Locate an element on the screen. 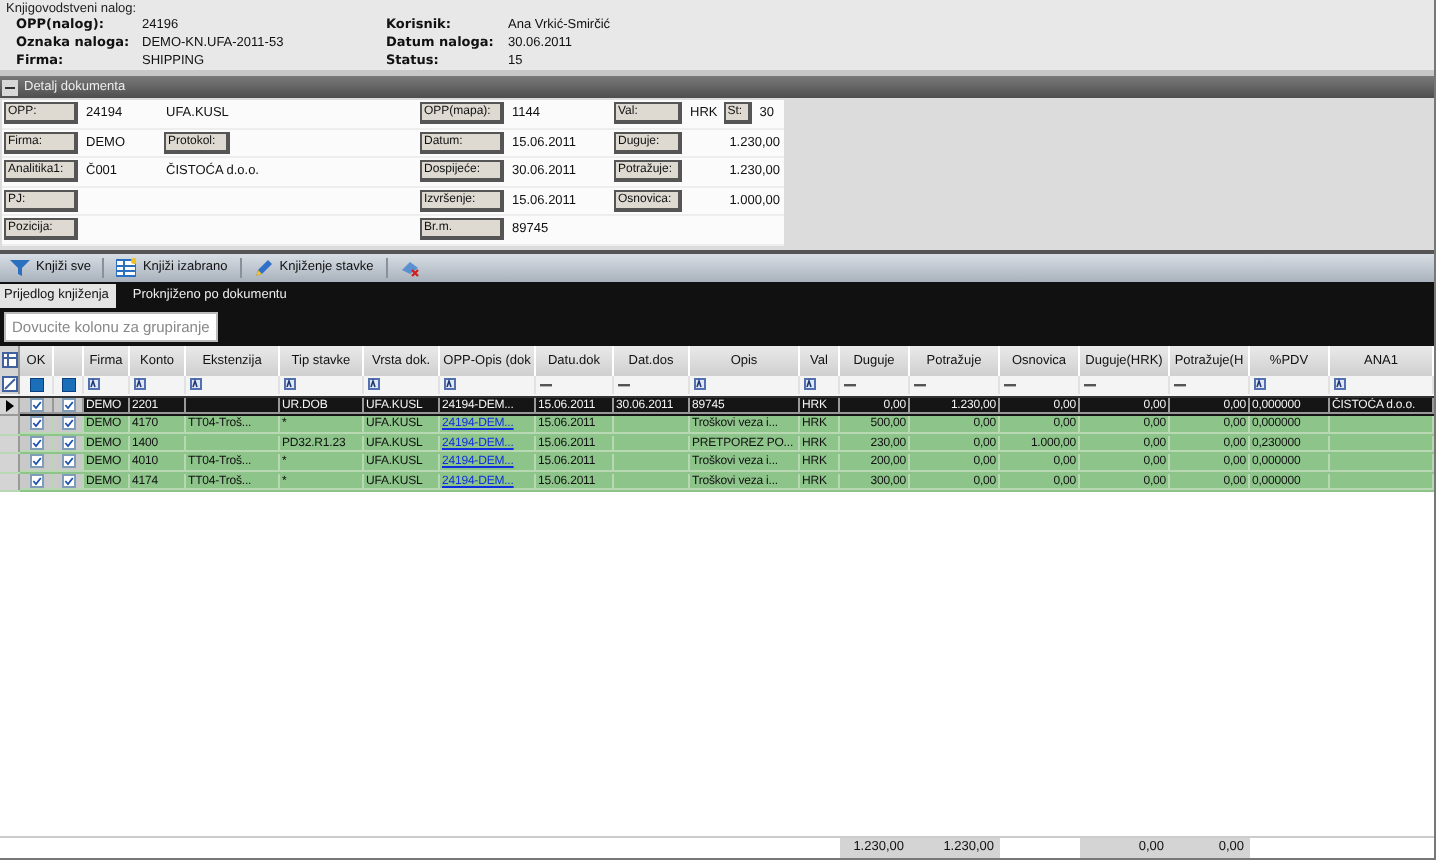 Image resolution: width=1436 pixels, height=860 pixels. pencil-icon is located at coordinates (263, 267).